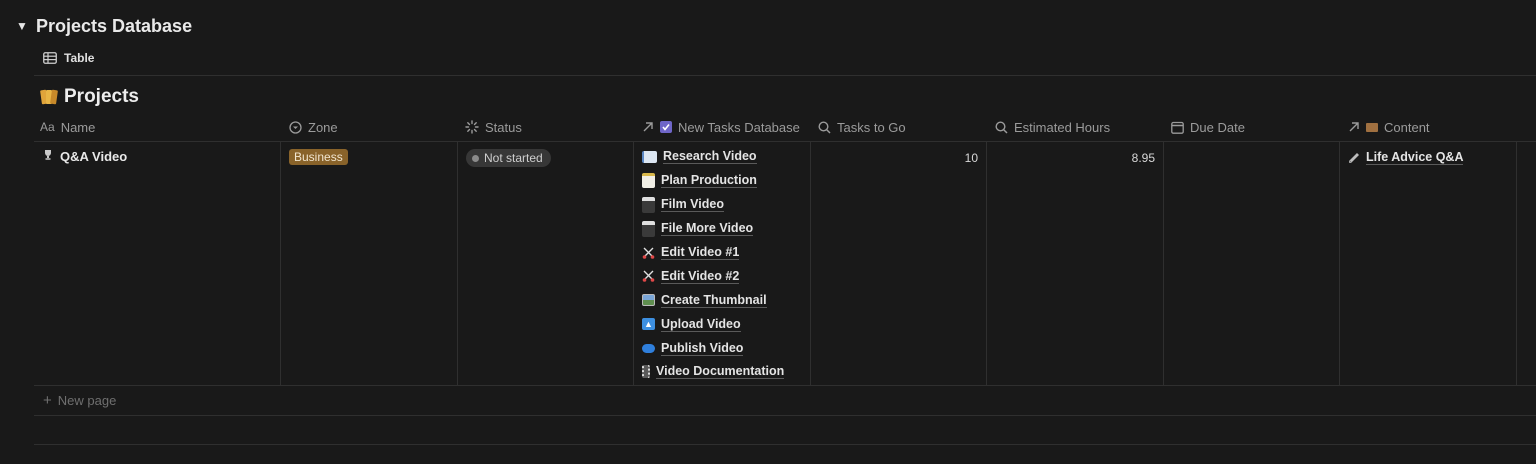  I want to click on task-label: Film Video, so click(692, 205).